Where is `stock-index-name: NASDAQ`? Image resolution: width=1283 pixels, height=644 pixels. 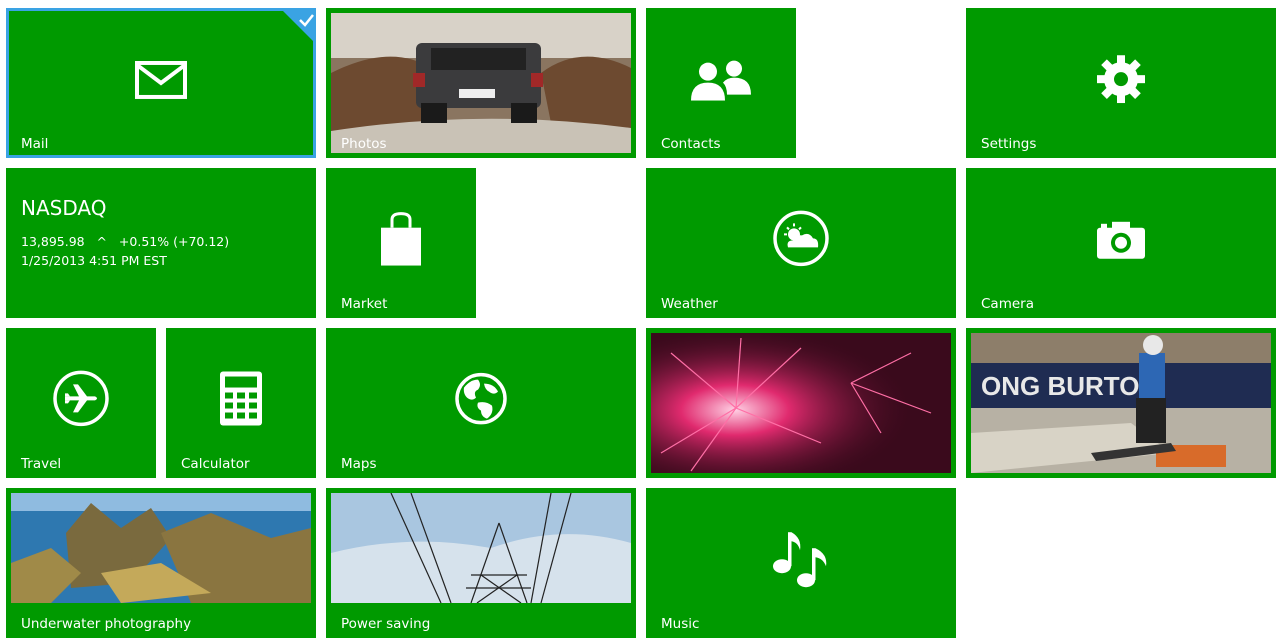 stock-index-name: NASDAQ is located at coordinates (64, 208).